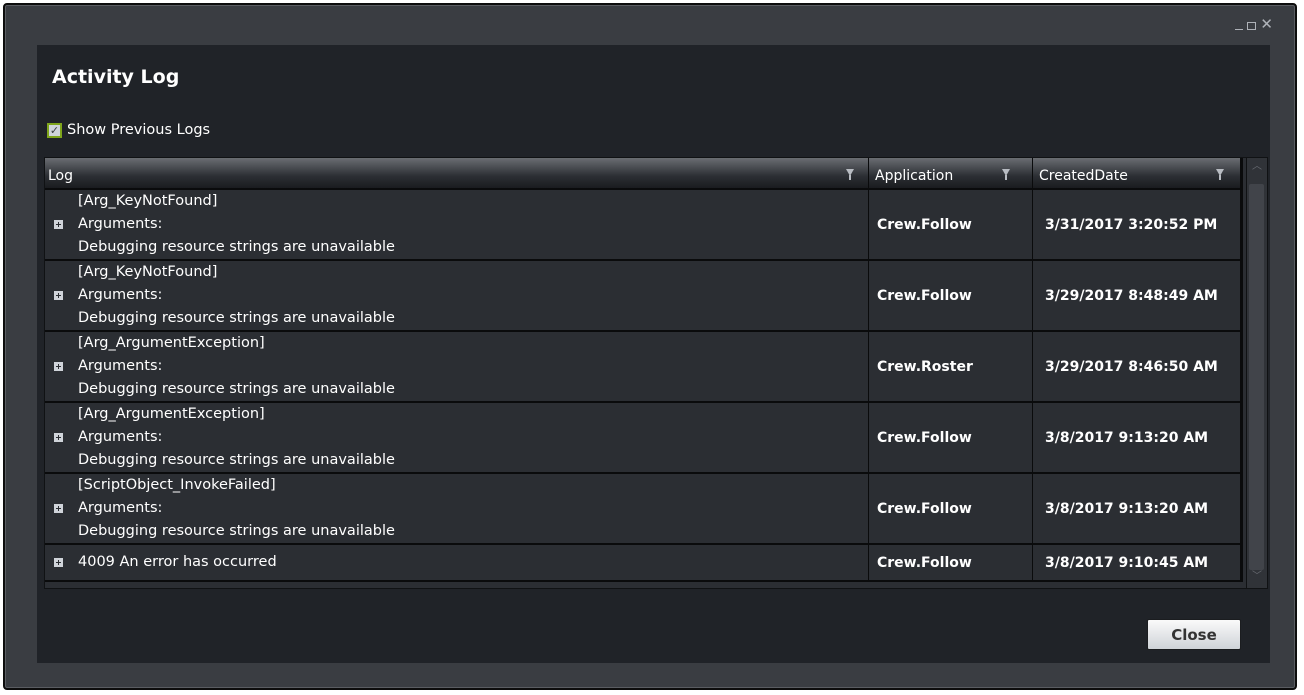 This screenshot has height=695, width=1304. Describe the element at coordinates (1138, 295) in the screenshot. I see `created-date-cell: 3/29/2017 8:48:49 AM` at that location.